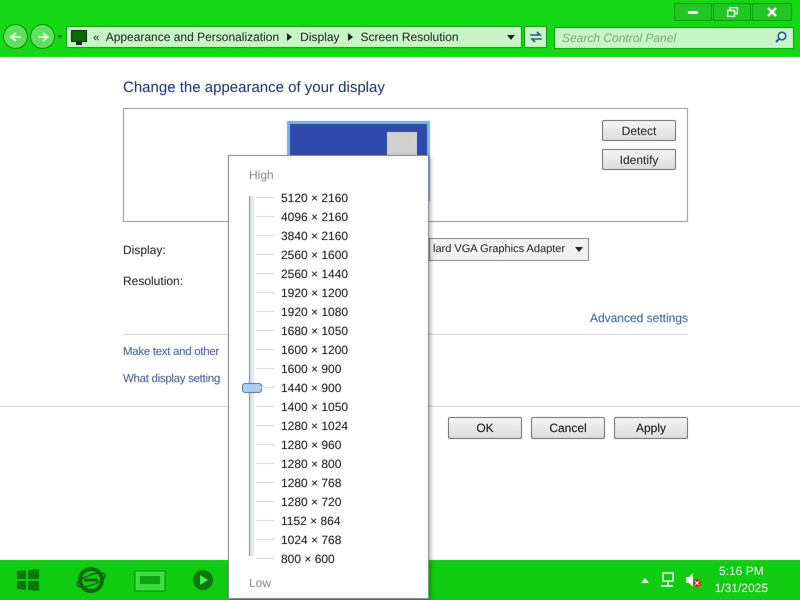  Describe the element at coordinates (781, 37) in the screenshot. I see `search-icon` at that location.